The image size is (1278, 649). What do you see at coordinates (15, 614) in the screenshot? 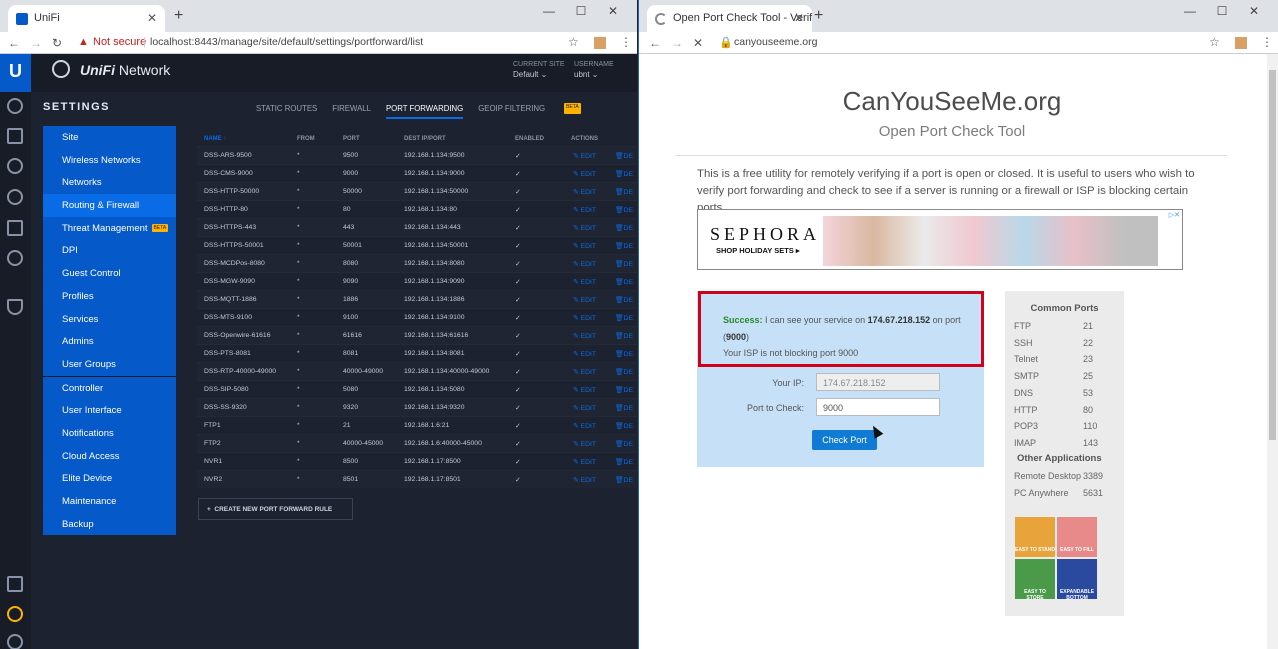
I see `notifications-bell-icon` at bounding box center [15, 614].